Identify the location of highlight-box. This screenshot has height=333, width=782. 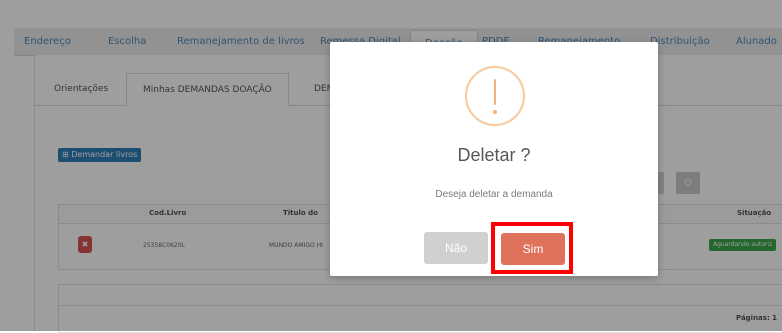
(532, 248).